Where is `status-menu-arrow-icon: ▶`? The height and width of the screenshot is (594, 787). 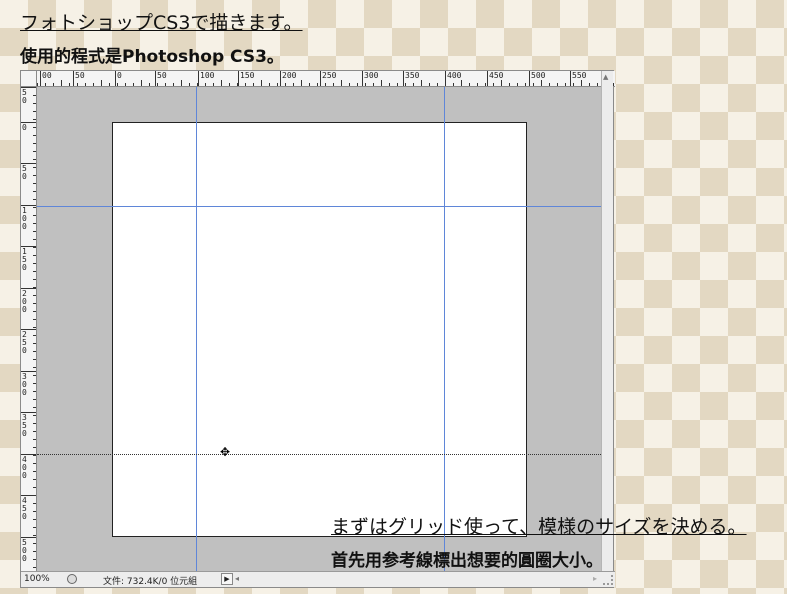
status-menu-arrow-icon: ▶ is located at coordinates (227, 579).